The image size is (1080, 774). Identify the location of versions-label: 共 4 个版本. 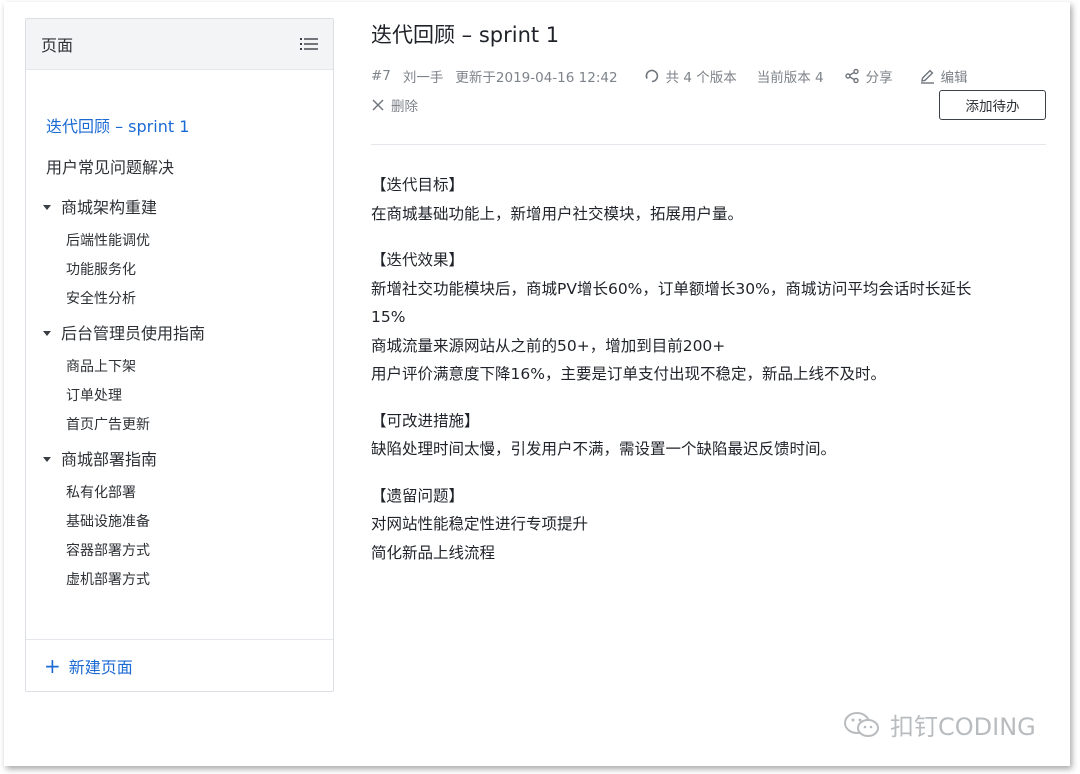
(701, 78).